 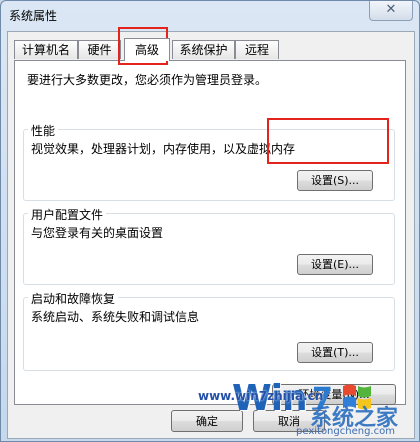 What do you see at coordinates (203, 49) in the screenshot?
I see `tab-system-protection: 系统保护` at bounding box center [203, 49].